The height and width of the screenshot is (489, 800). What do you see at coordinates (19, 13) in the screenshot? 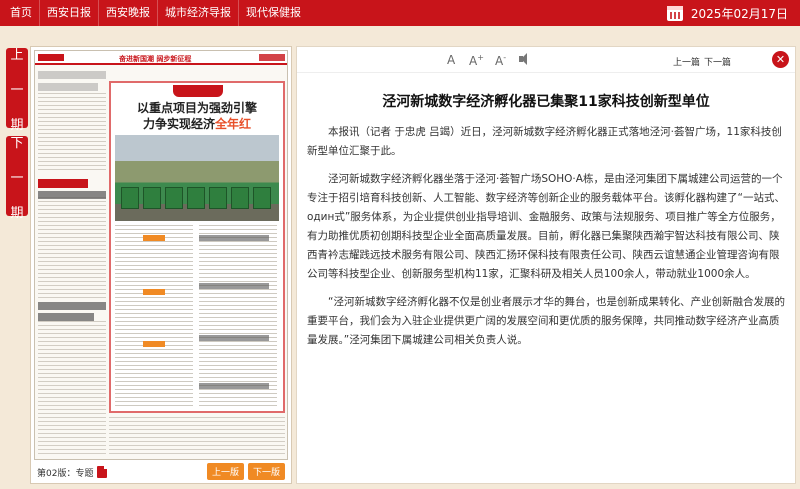
I see `nav-home: 首页` at bounding box center [19, 13].